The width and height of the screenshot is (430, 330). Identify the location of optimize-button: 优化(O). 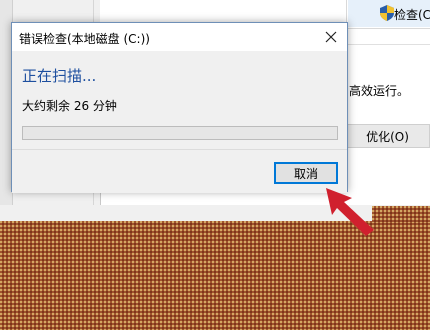
(387, 136).